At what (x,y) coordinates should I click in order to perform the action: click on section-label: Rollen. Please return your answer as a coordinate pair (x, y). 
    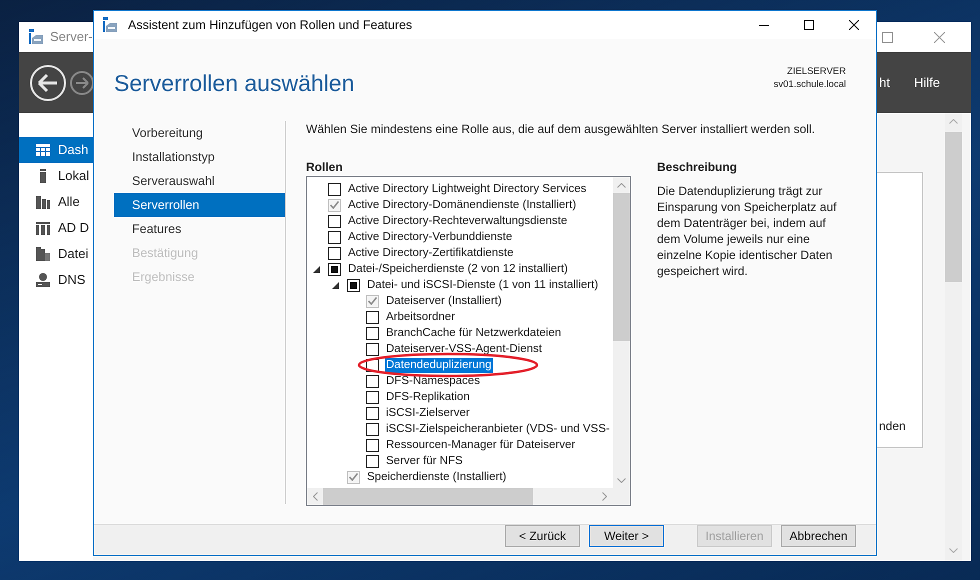
    Looking at the image, I should click on (325, 167).